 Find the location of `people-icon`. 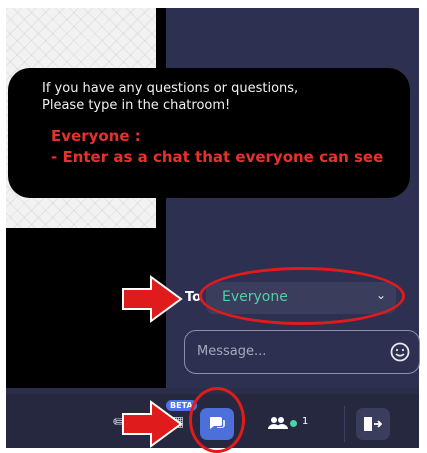

people-icon is located at coordinates (278, 423).